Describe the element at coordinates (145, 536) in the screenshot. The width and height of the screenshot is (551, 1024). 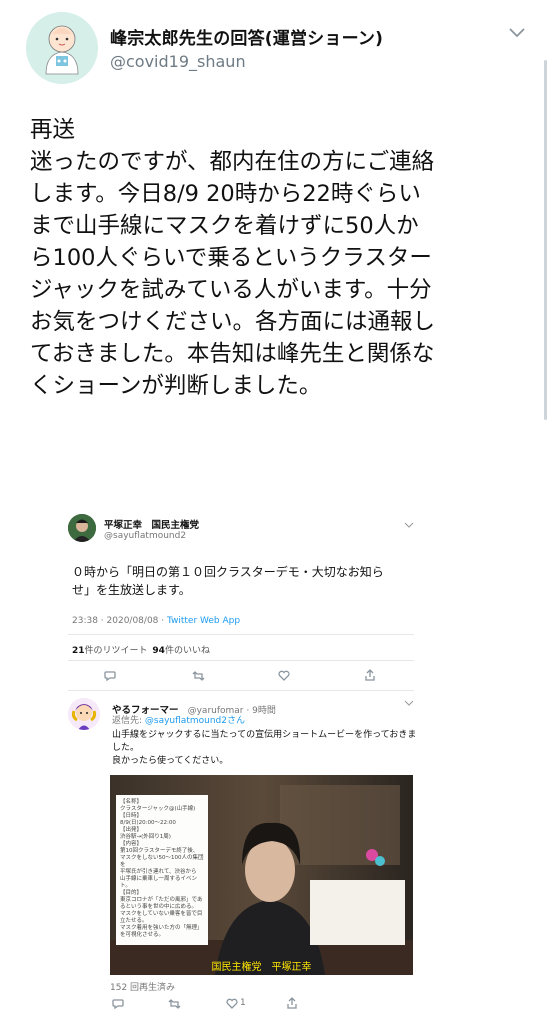
I see `embed-tweet1-handle: @sayuflatmound2` at that location.